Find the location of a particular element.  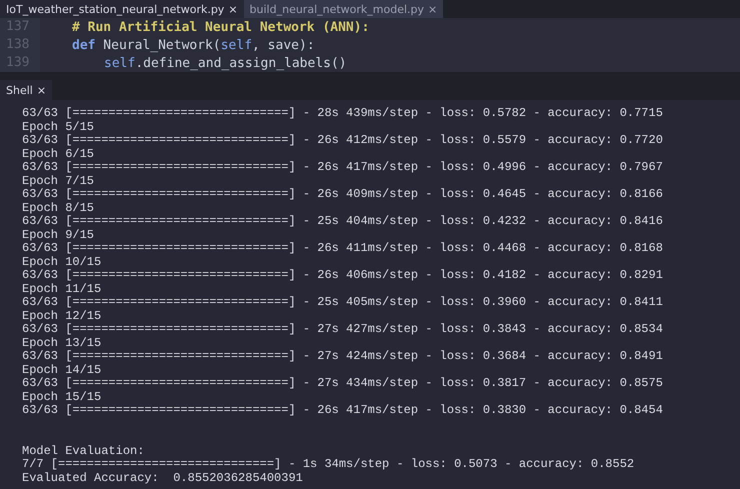

code-line: self.define_and_assign_labels() is located at coordinates (225, 63).